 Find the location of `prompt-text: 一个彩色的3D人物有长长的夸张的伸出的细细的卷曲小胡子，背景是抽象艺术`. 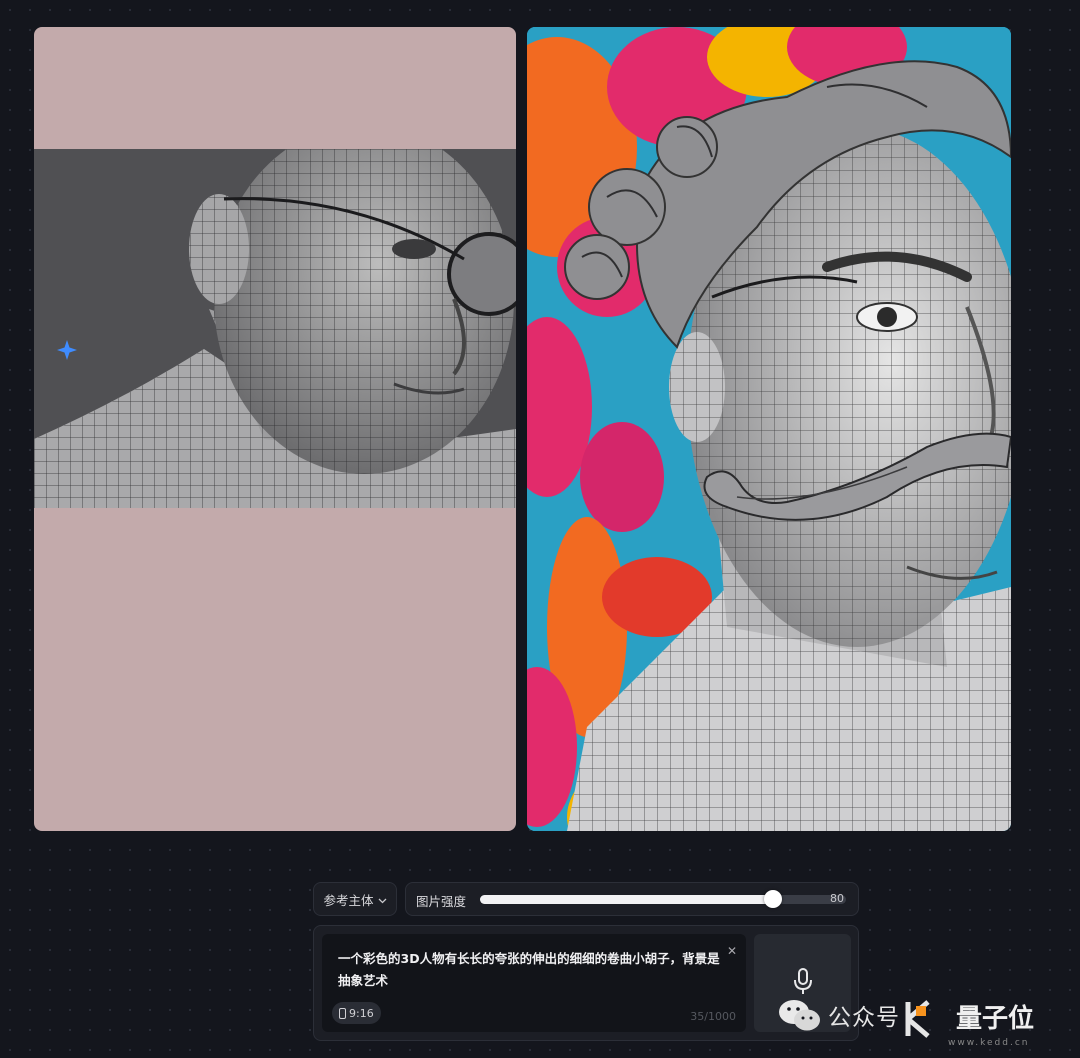

prompt-text: 一个彩色的3D人物有长长的夸张的伸出的细细的卷曲小胡子，背景是抽象艺术 is located at coordinates (533, 970).